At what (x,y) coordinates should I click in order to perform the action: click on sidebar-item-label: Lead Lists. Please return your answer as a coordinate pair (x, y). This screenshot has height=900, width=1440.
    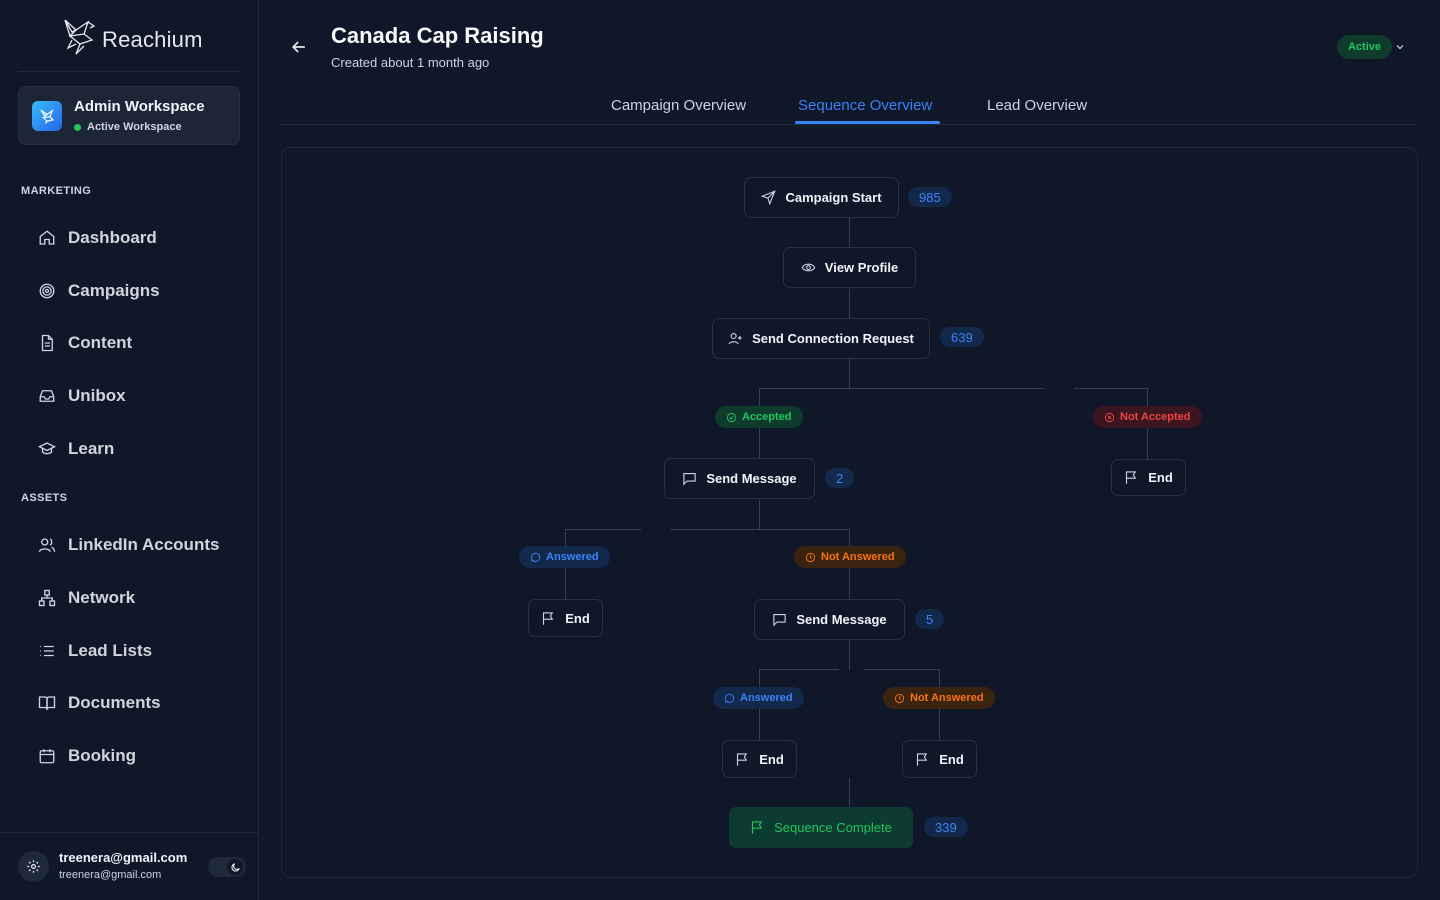
    Looking at the image, I should click on (110, 650).